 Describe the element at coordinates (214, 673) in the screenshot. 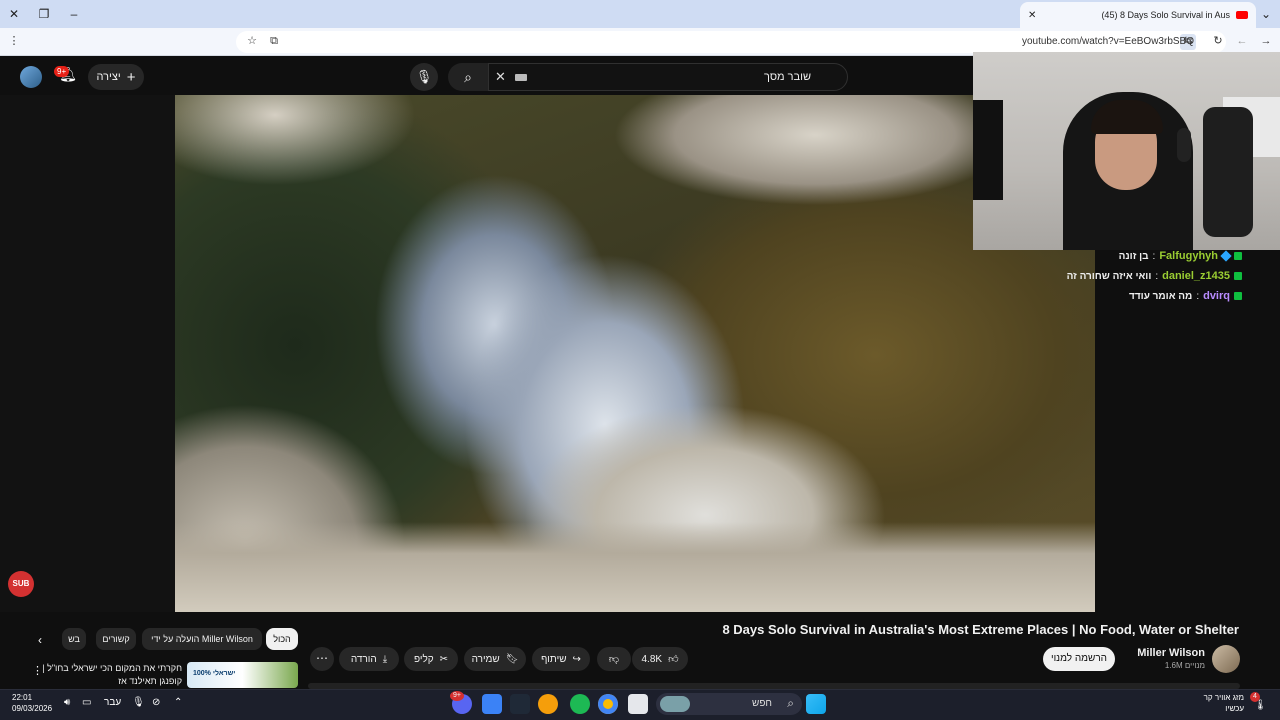

I see `thumbnail-text: 100% ישראלי` at that location.